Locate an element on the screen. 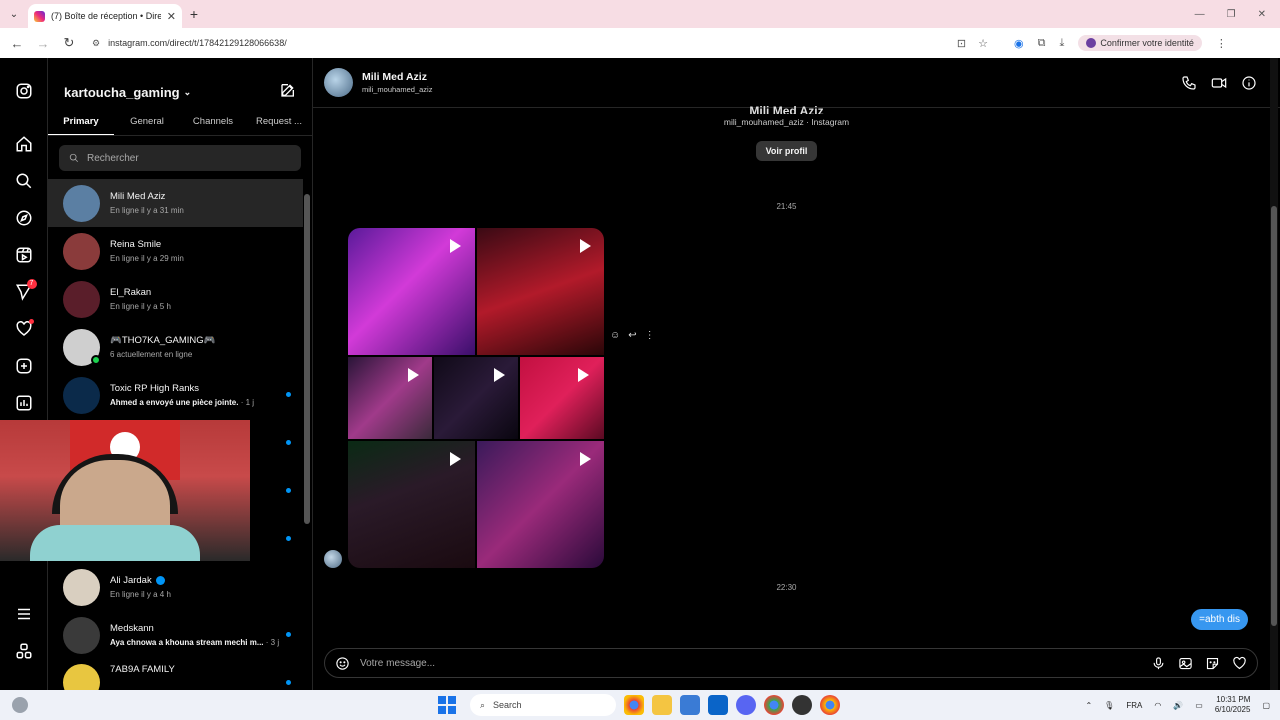 Image resolution: width=1280 pixels, height=720 pixels. microphone-icon is located at coordinates (1158, 663).